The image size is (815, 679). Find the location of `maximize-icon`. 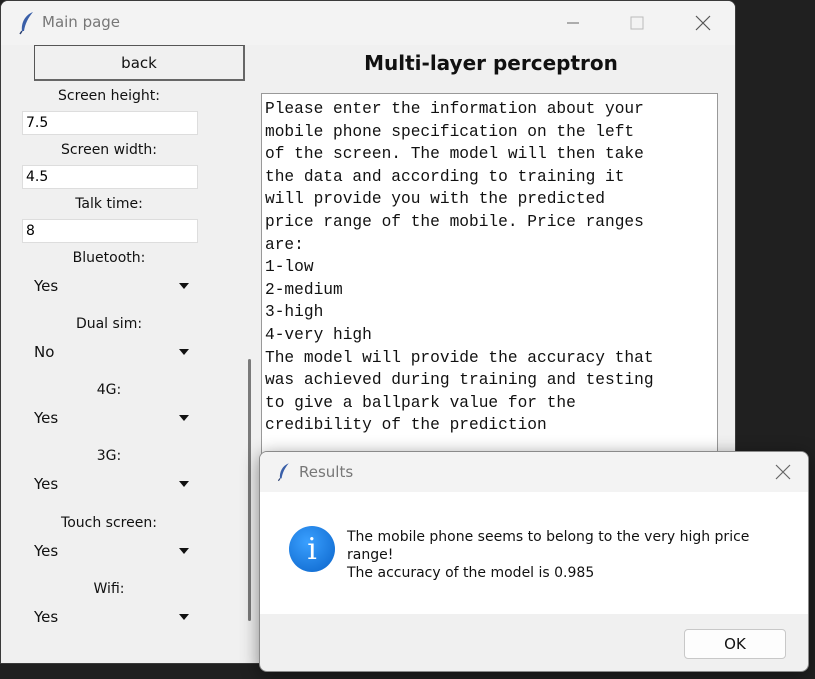

maximize-icon is located at coordinates (637, 23).